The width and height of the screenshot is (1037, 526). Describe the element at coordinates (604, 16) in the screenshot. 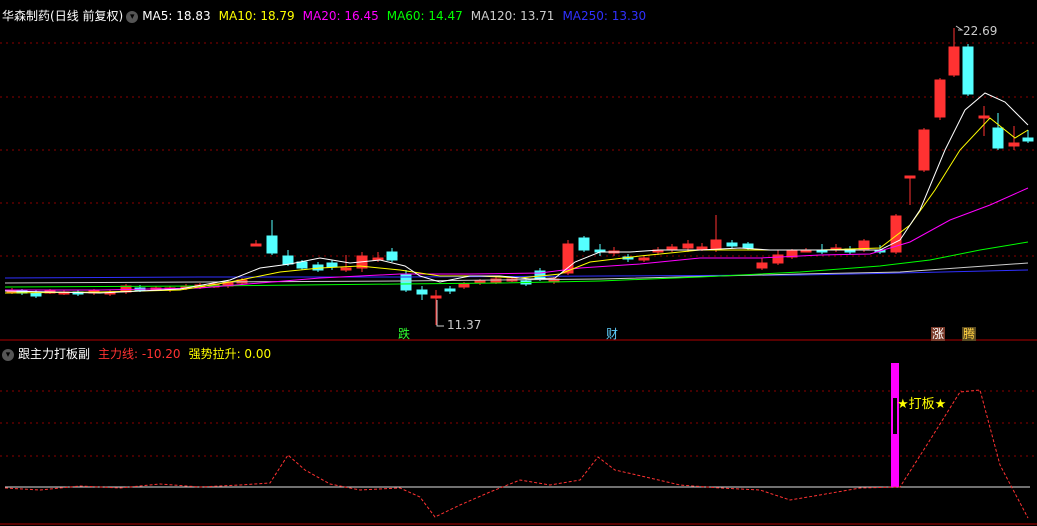

I see `ma-legend-item: MA250: 13.30` at that location.